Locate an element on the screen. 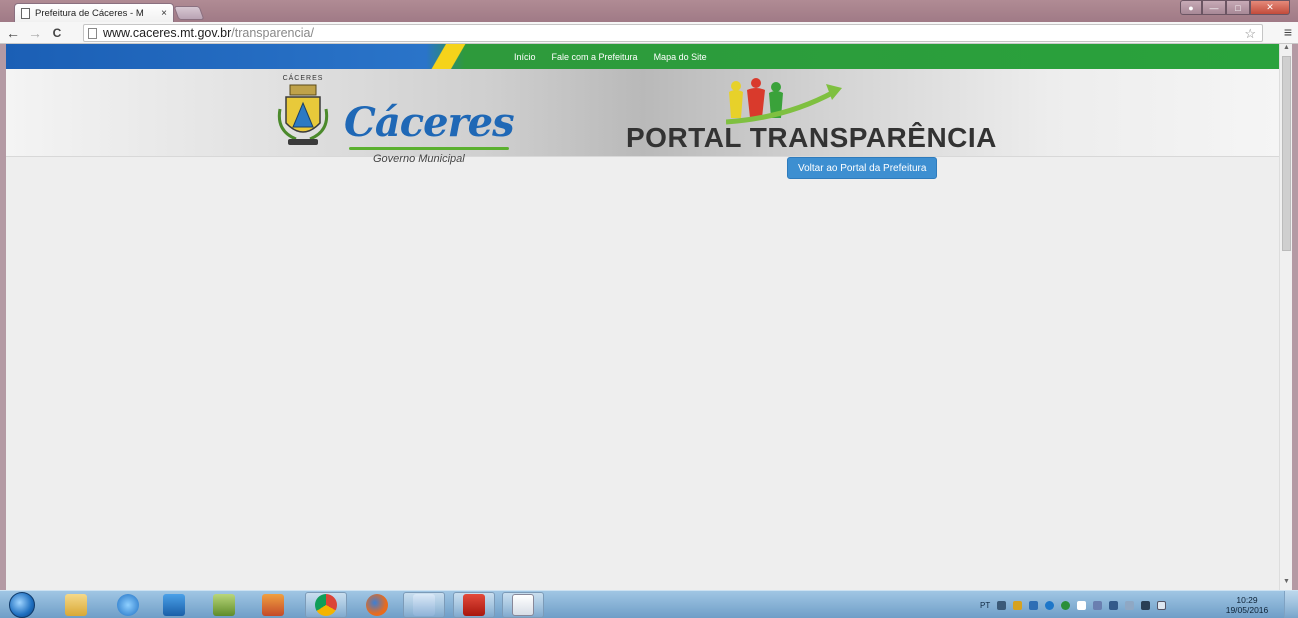 The image size is (1298, 618). coat-of-arms-logo: CÁCERES is located at coordinates (303, 113).